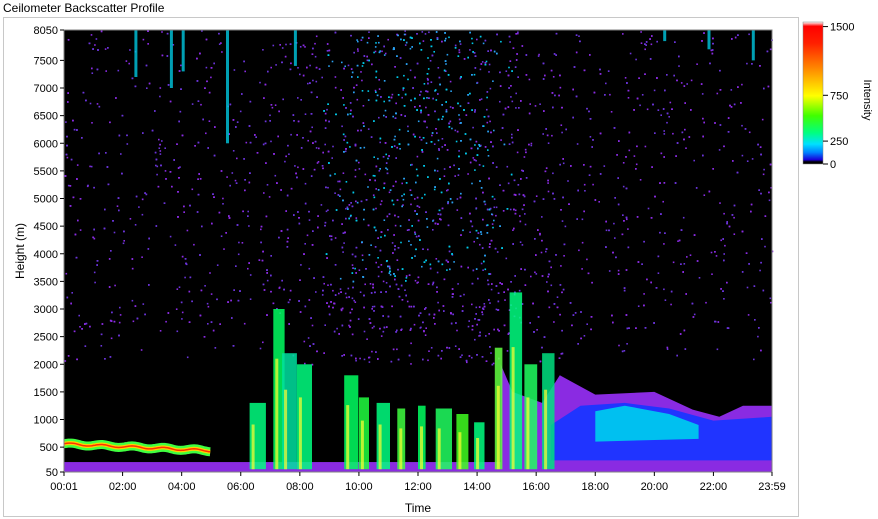 The width and height of the screenshot is (878, 519). What do you see at coordinates (46, 89) in the screenshot?
I see `y-tick-label: 7000` at bounding box center [46, 89].